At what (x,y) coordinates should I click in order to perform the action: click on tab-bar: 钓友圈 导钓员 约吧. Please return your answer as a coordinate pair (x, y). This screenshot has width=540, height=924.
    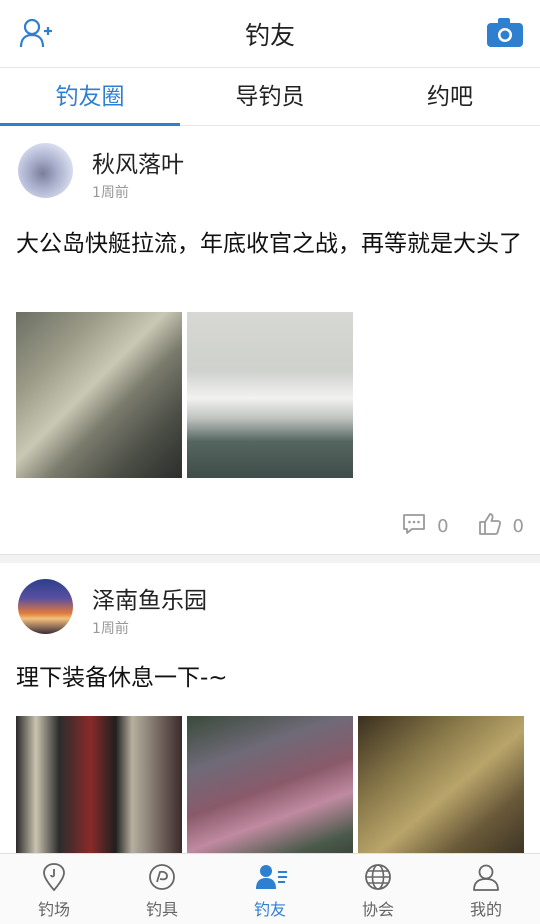
    Looking at the image, I should click on (270, 97).